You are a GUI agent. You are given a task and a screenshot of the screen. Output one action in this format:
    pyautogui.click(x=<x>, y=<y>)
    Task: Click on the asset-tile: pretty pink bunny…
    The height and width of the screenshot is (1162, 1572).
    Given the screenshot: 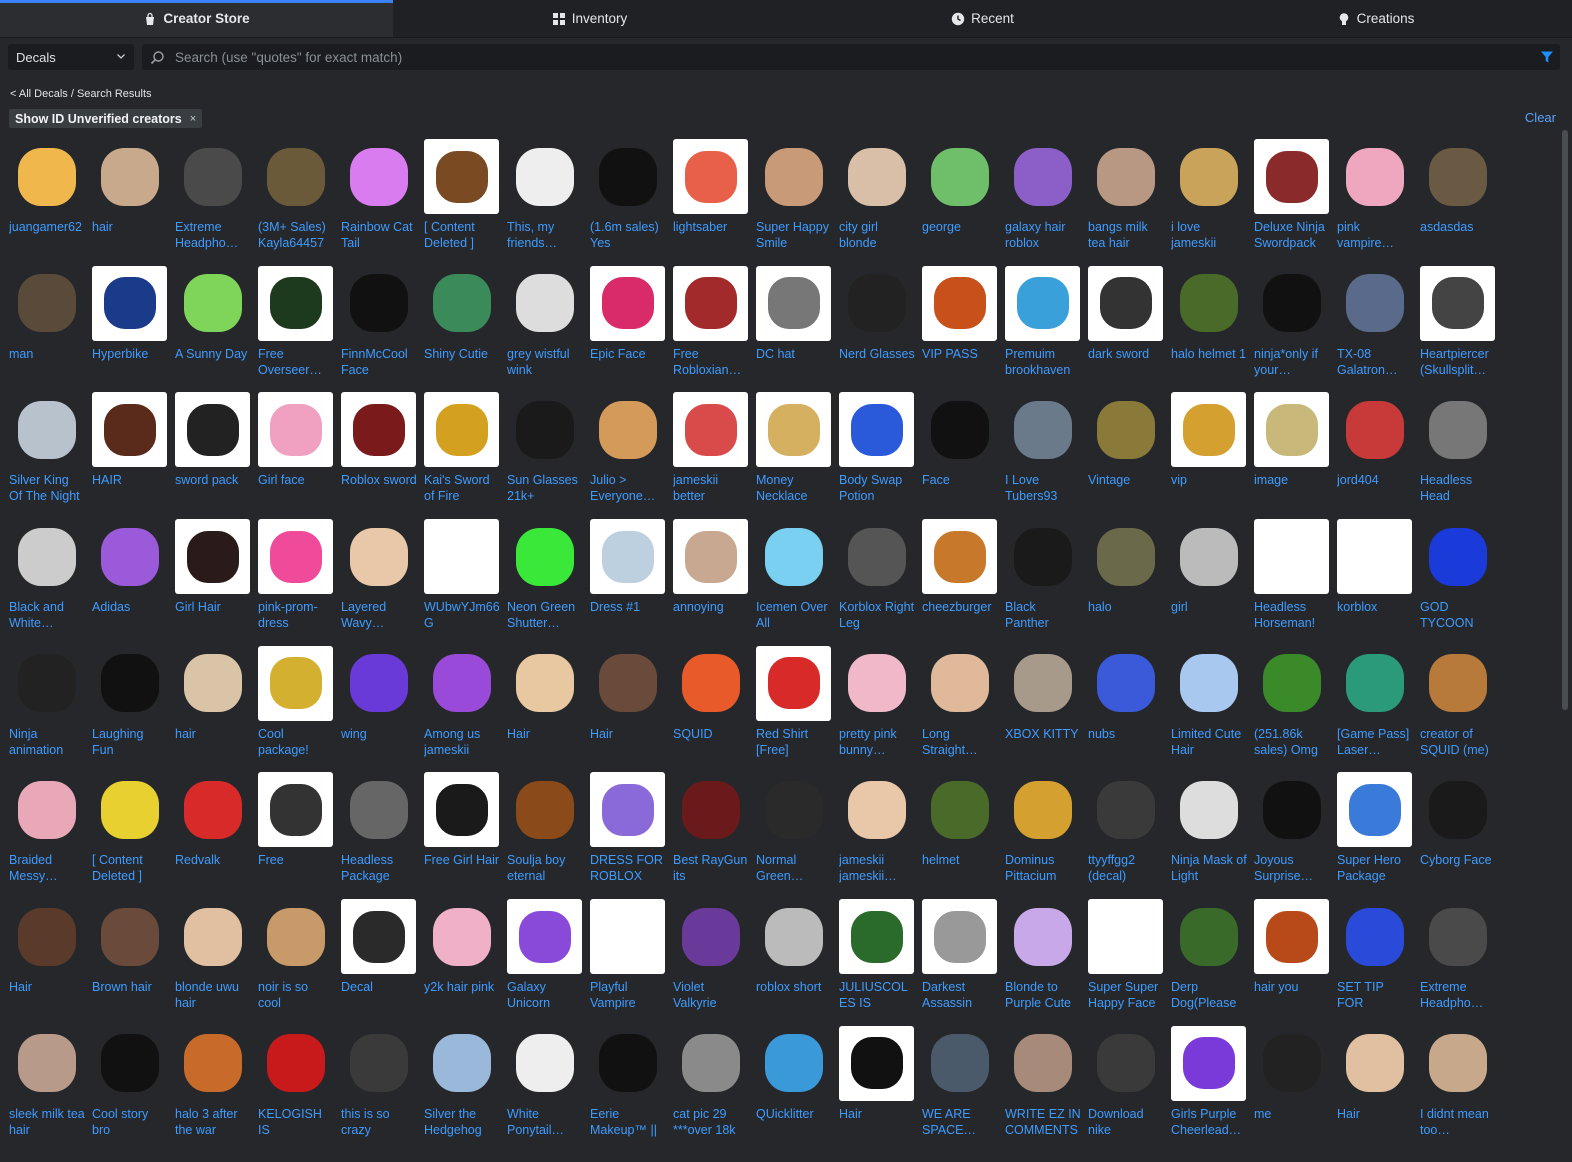 What is the action you would take?
    pyautogui.click(x=877, y=709)
    